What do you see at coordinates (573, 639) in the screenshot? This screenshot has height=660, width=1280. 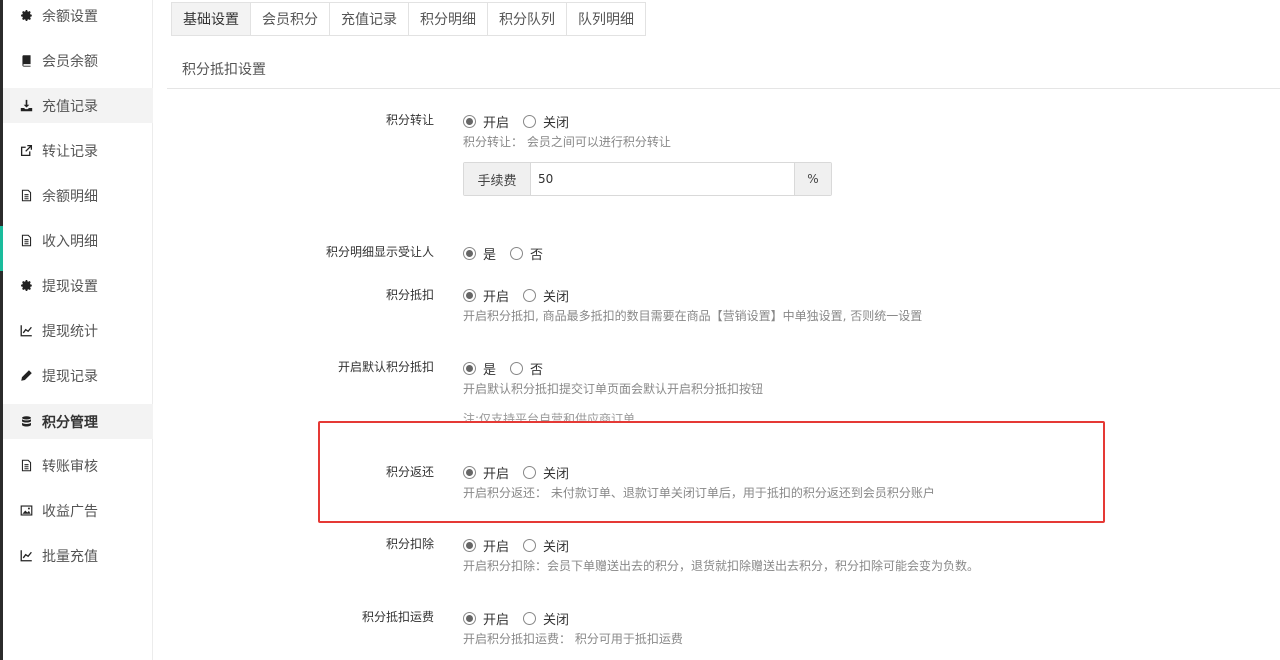 I see `shipping-help-text: 开启积分抵扣运费： 积分可用于抵扣运费` at bounding box center [573, 639].